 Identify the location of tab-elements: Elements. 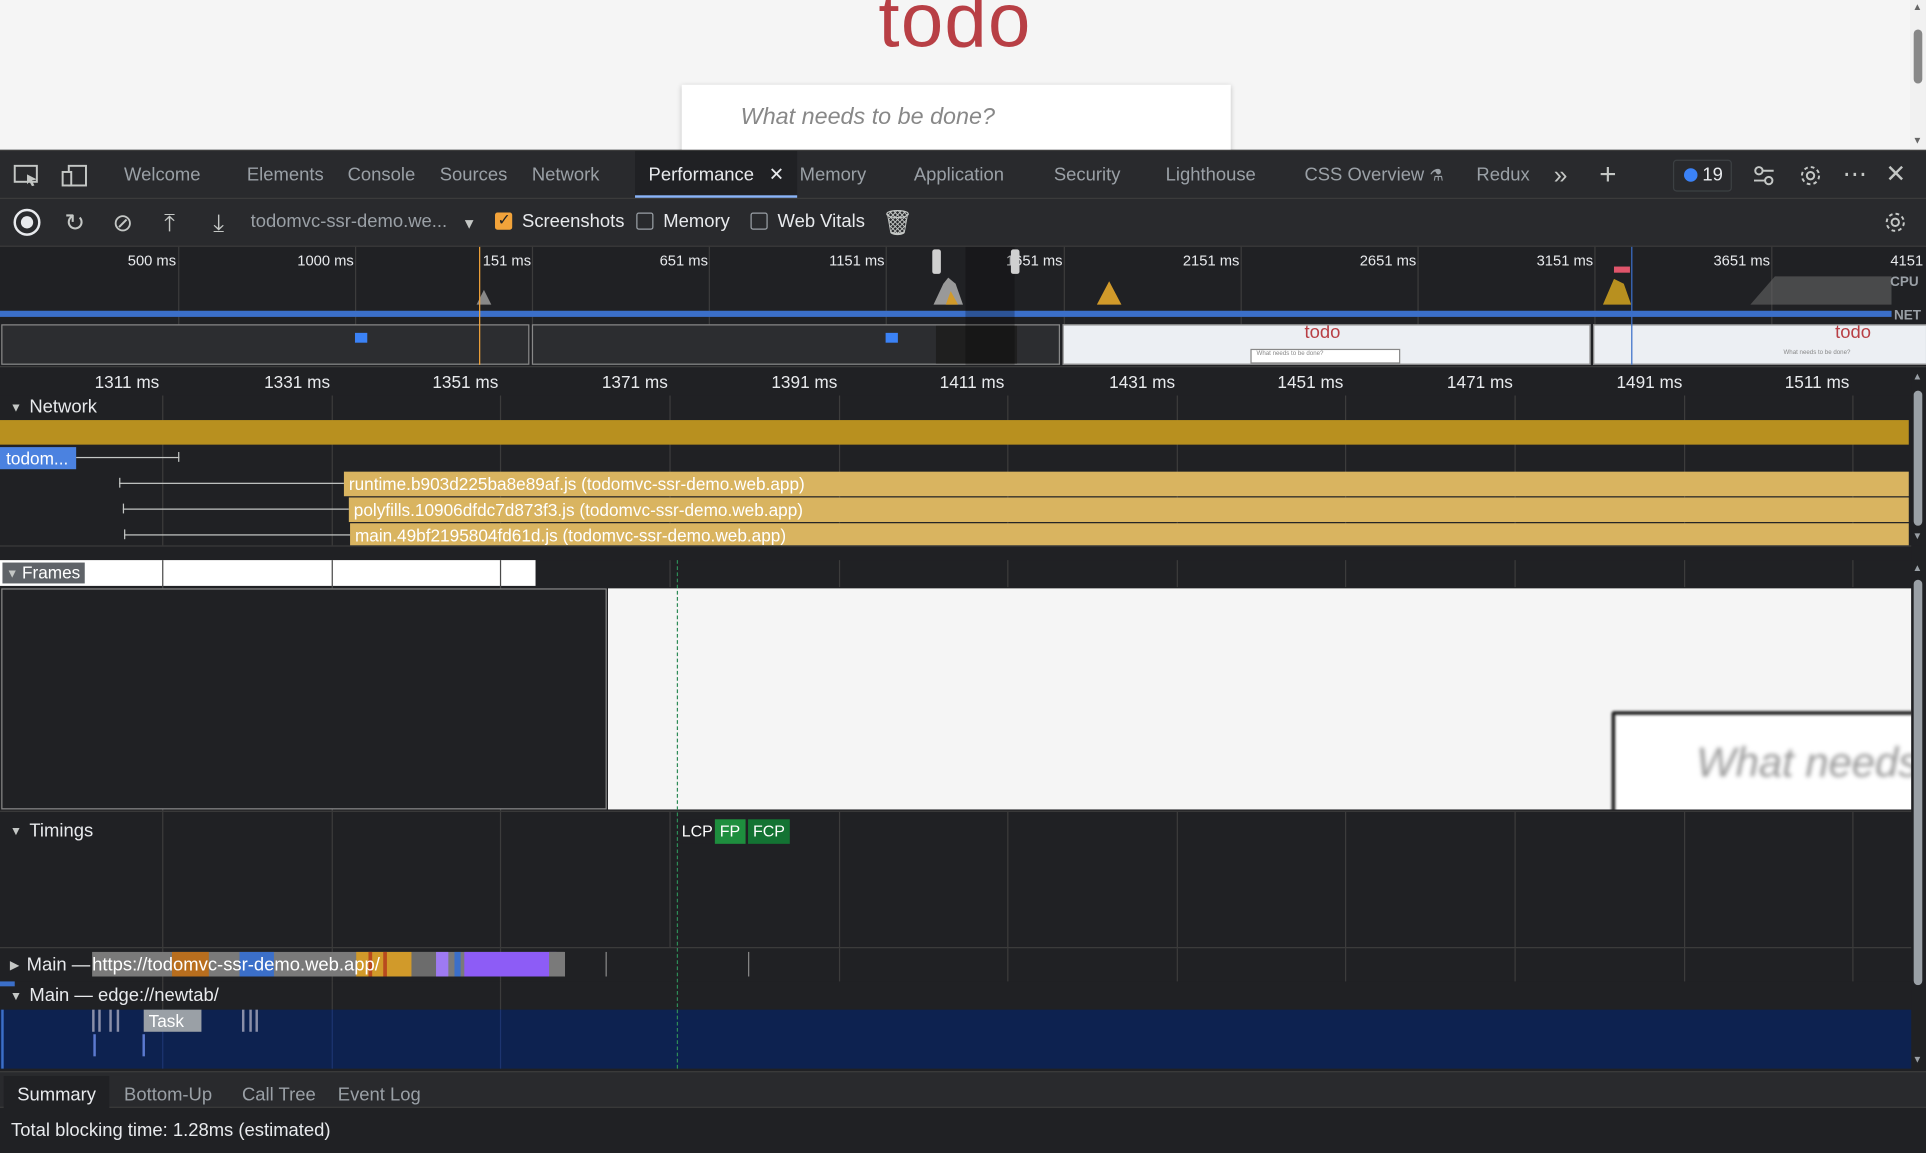
(285, 174).